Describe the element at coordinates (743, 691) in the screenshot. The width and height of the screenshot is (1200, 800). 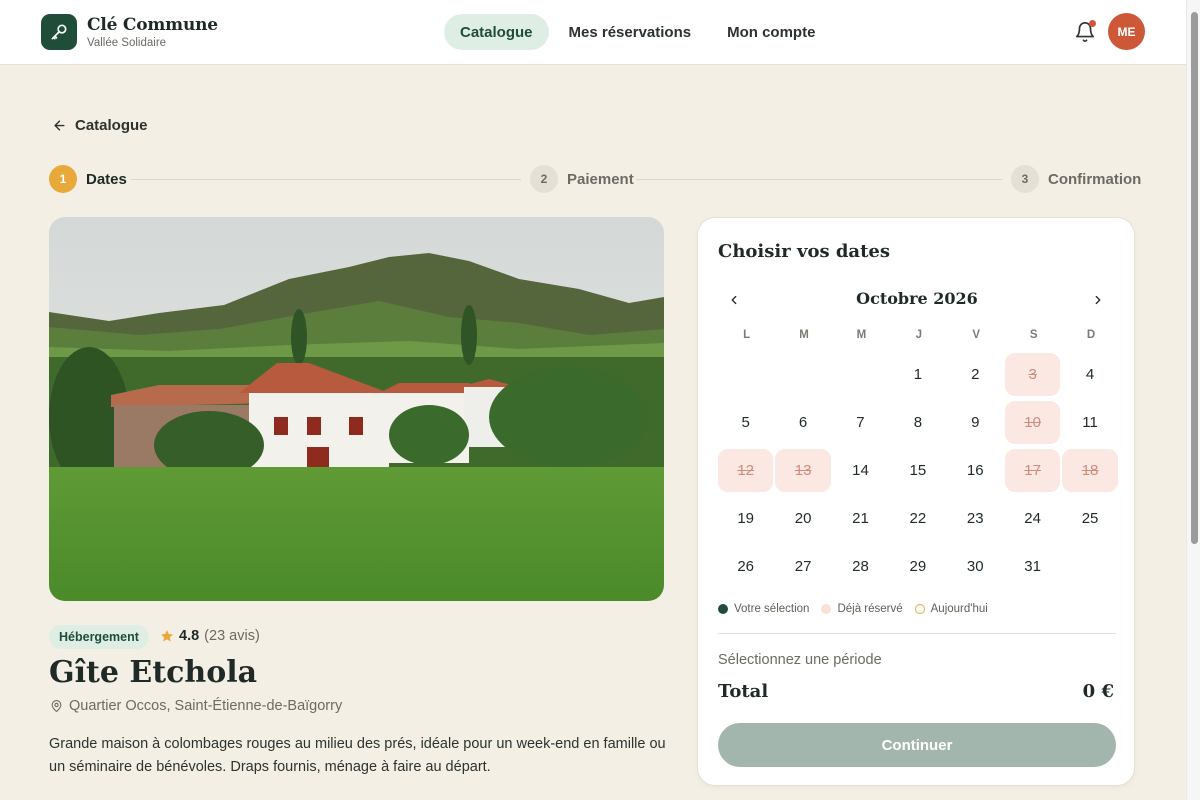
I see `total-label: Total` at that location.